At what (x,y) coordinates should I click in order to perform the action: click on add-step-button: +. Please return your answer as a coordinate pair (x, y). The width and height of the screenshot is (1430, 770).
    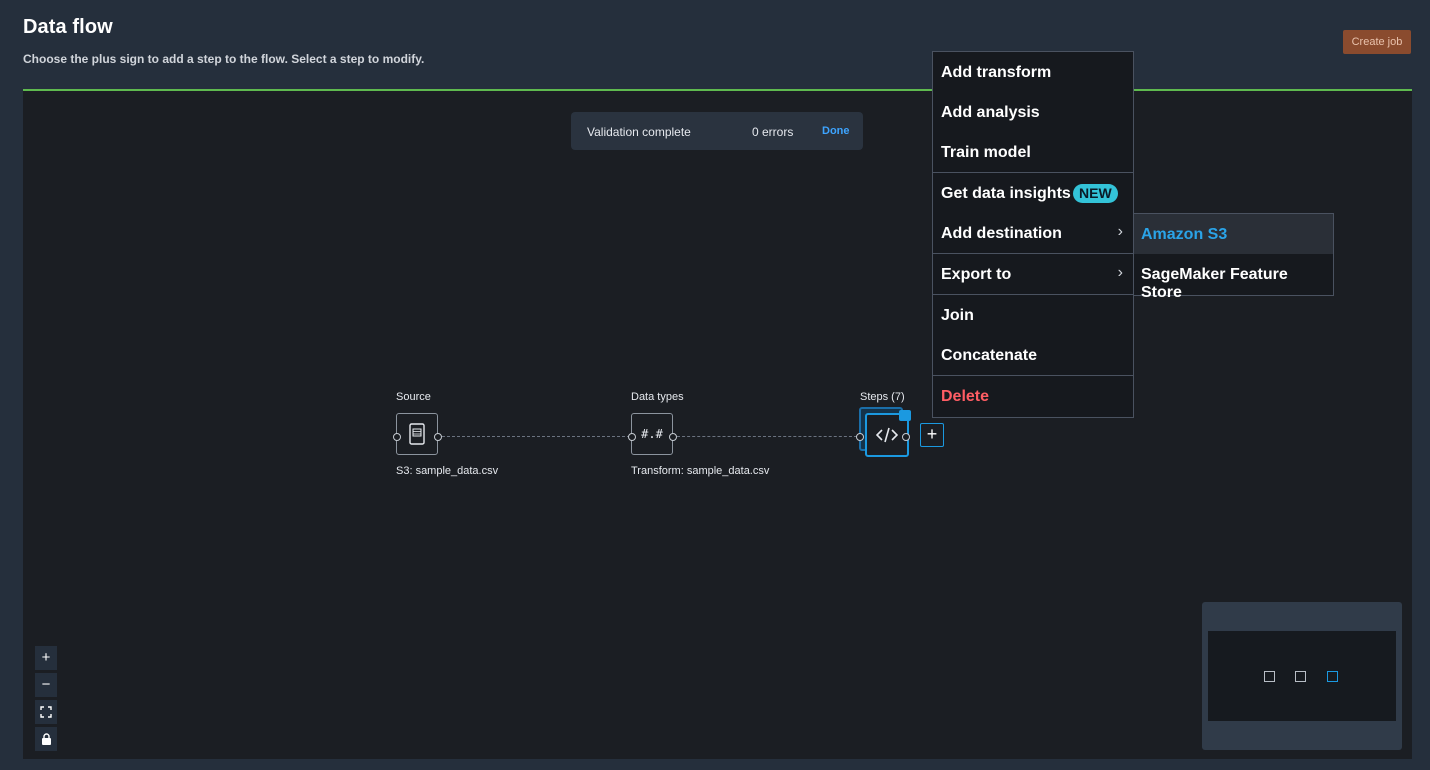
    Looking at the image, I should click on (932, 435).